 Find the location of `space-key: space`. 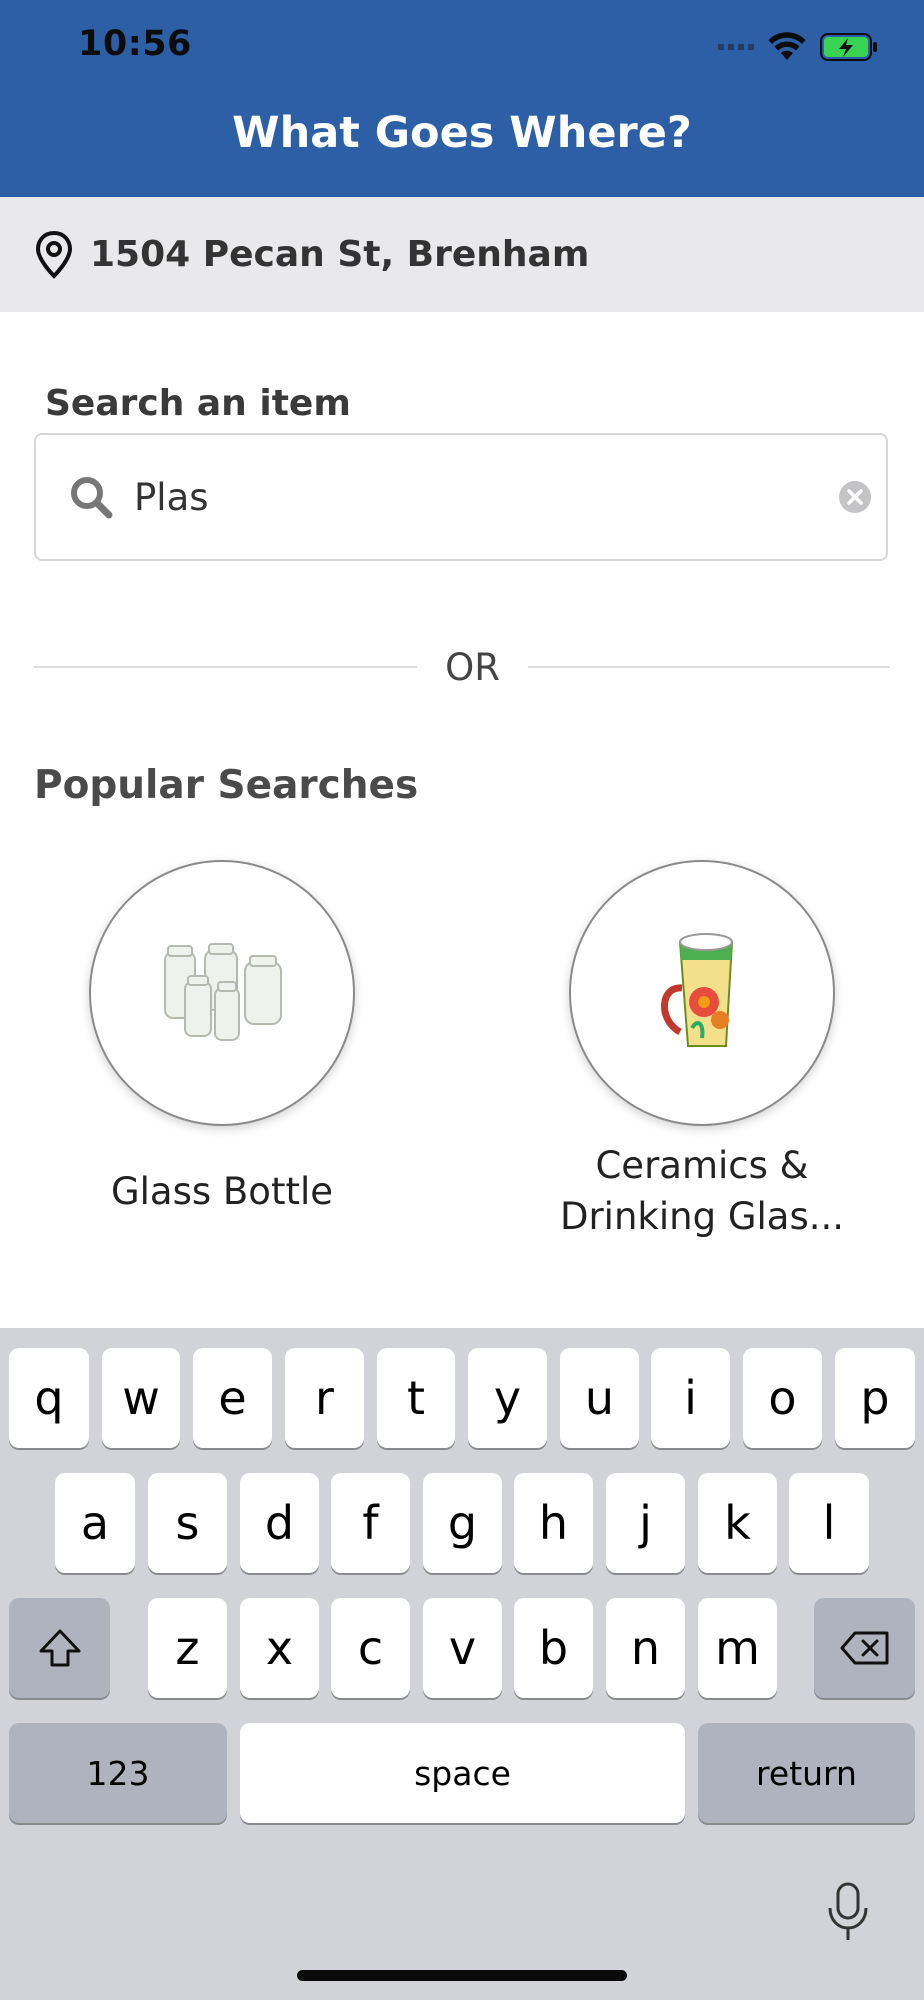

space-key: space is located at coordinates (462, 1773).